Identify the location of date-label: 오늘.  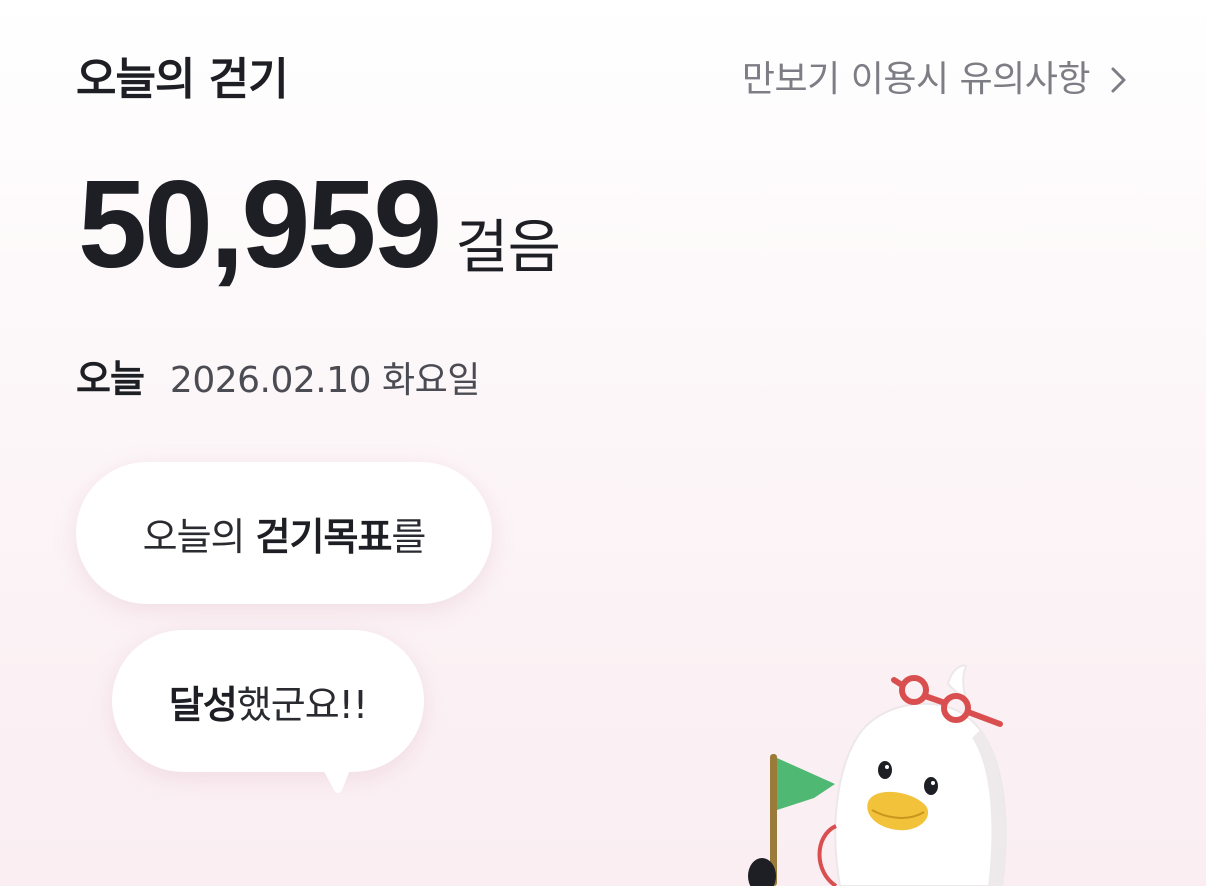
(110, 379).